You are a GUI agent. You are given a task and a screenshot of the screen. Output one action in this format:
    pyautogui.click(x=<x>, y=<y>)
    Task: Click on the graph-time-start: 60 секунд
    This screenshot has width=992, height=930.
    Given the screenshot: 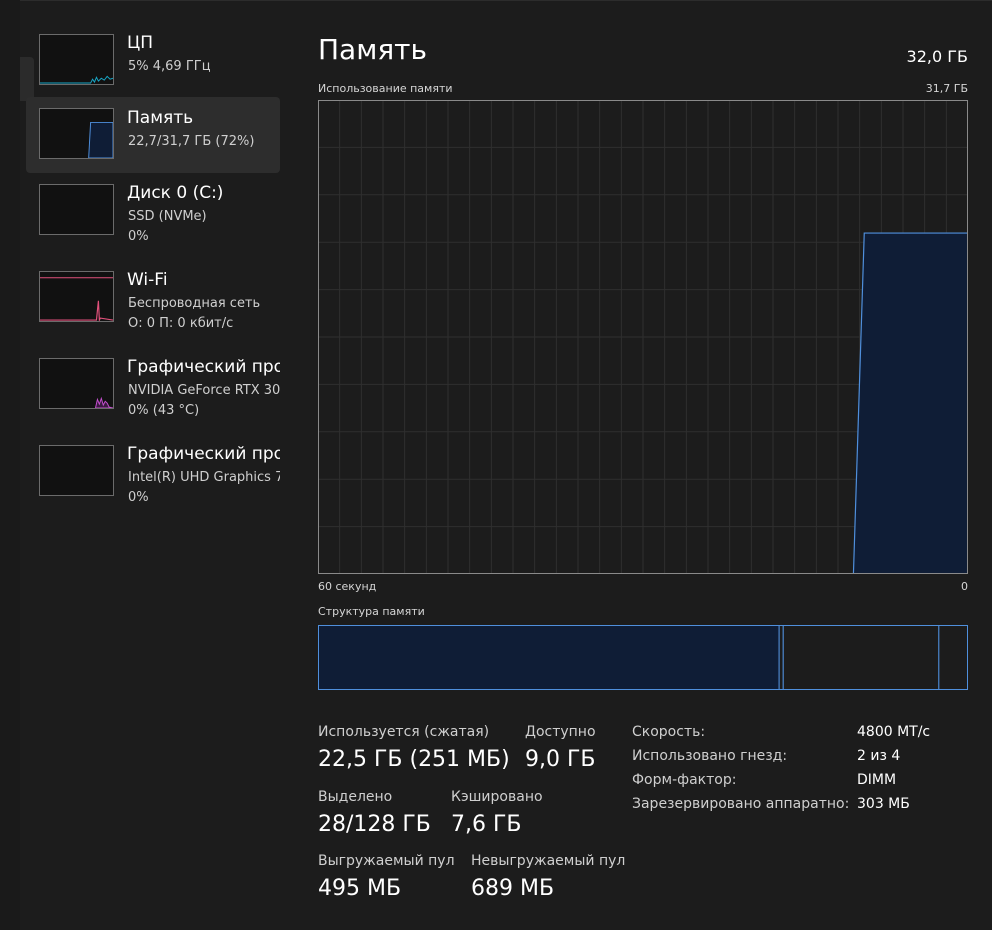 What is the action you would take?
    pyautogui.click(x=347, y=586)
    